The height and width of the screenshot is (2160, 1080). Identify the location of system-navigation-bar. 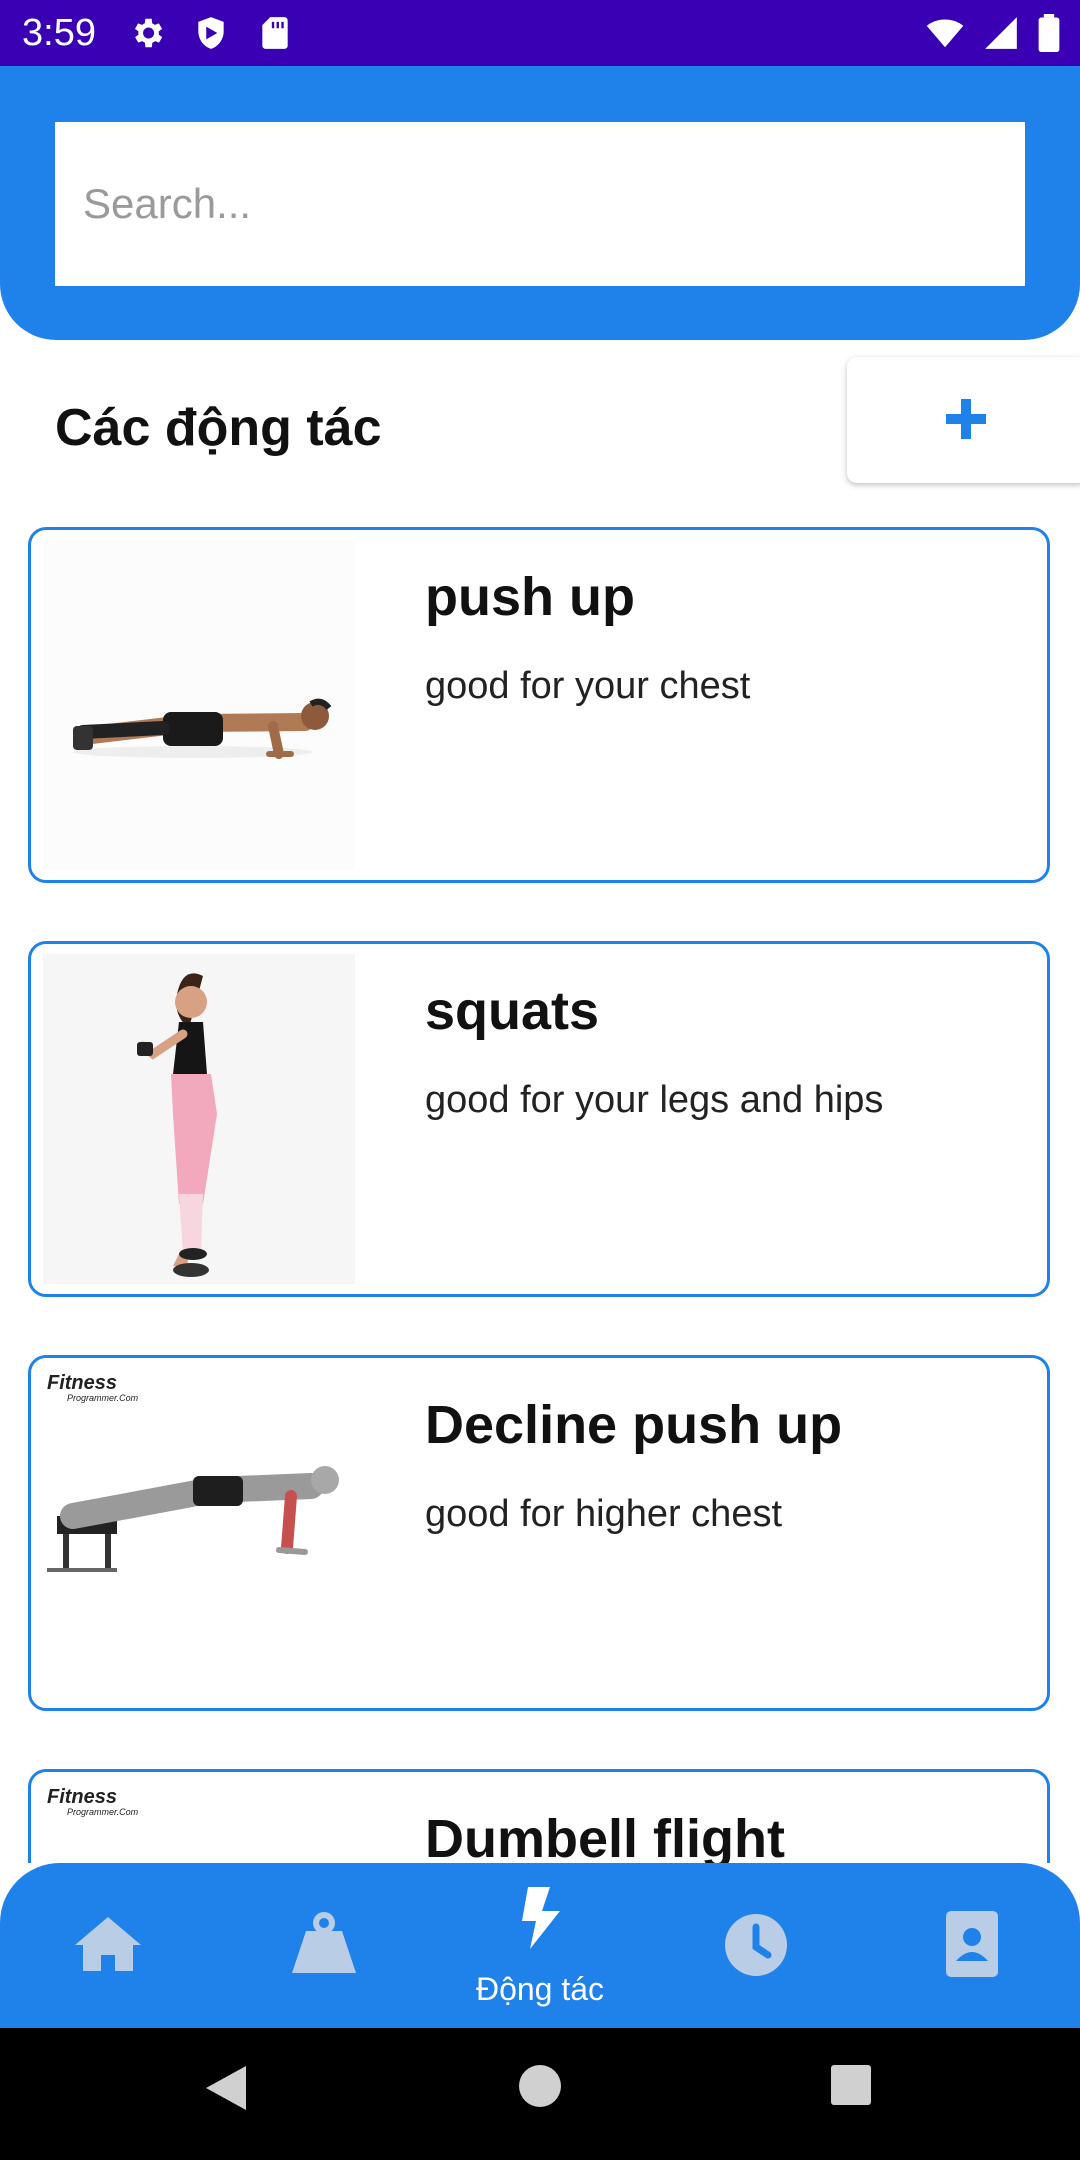
(540, 2094).